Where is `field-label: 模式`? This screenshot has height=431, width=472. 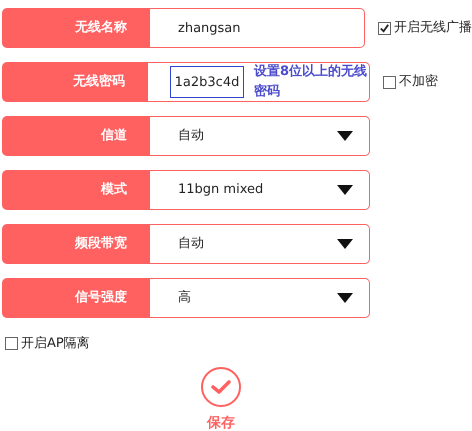
field-label: 模式 is located at coordinates (76, 190).